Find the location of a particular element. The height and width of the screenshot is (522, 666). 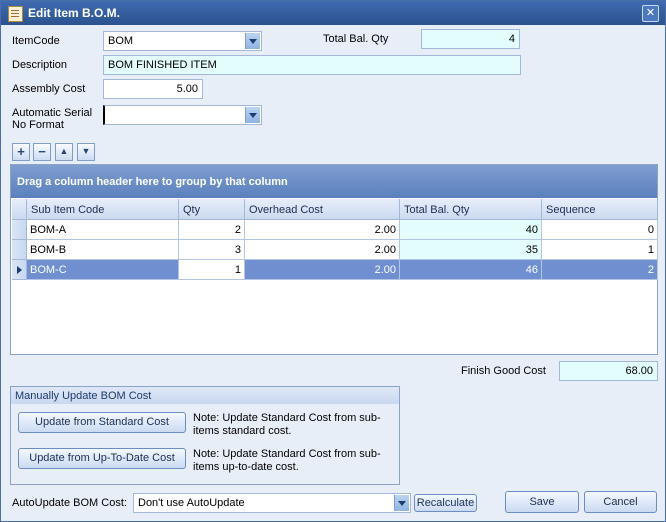

finish-good-cost-label: Finish Good Cost is located at coordinates (503, 371).